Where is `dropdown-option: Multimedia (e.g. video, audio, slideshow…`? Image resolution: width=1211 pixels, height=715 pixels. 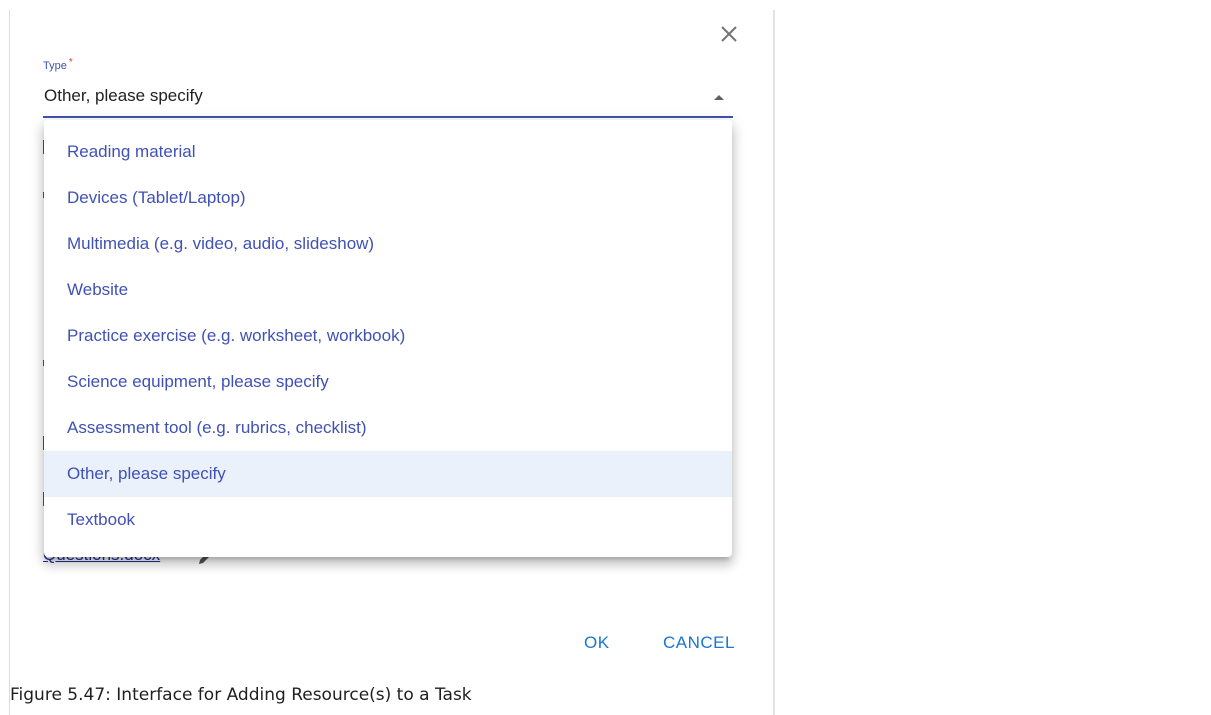
dropdown-option: Multimedia (e.g. video, audio, slideshow… is located at coordinates (388, 244).